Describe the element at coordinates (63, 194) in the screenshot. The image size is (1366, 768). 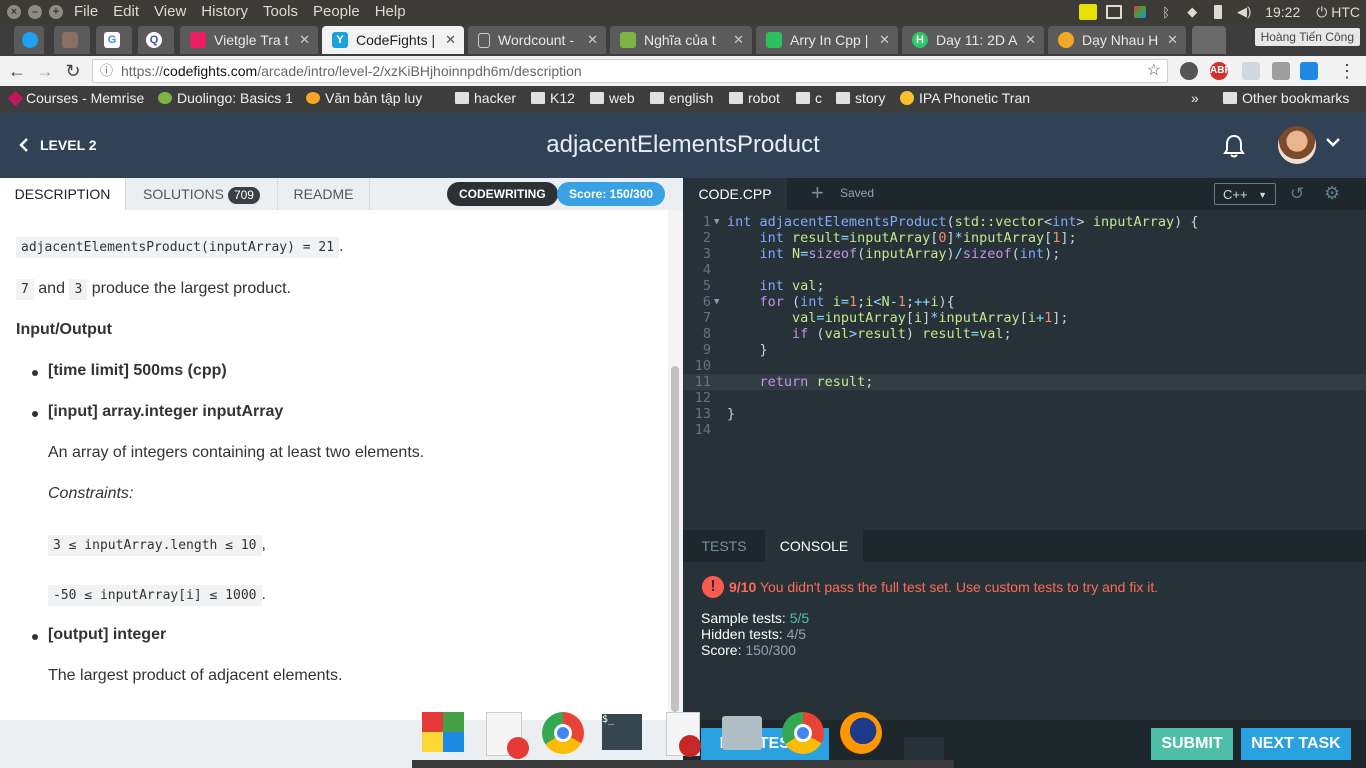
I see `tab-description: DESCRIPTION` at that location.